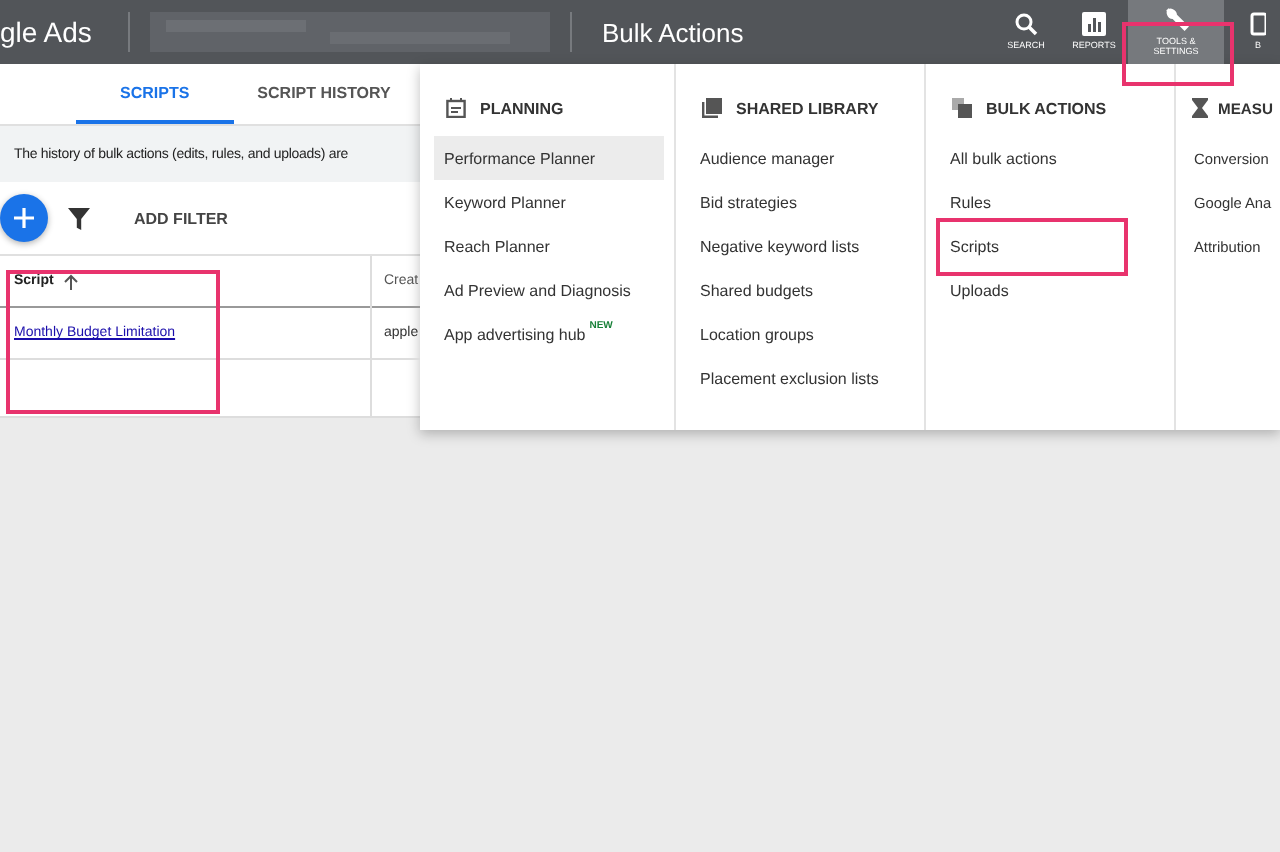 The width and height of the screenshot is (1280, 852). Describe the element at coordinates (802, 334) in the screenshot. I see `menu-item: Location groups` at that location.